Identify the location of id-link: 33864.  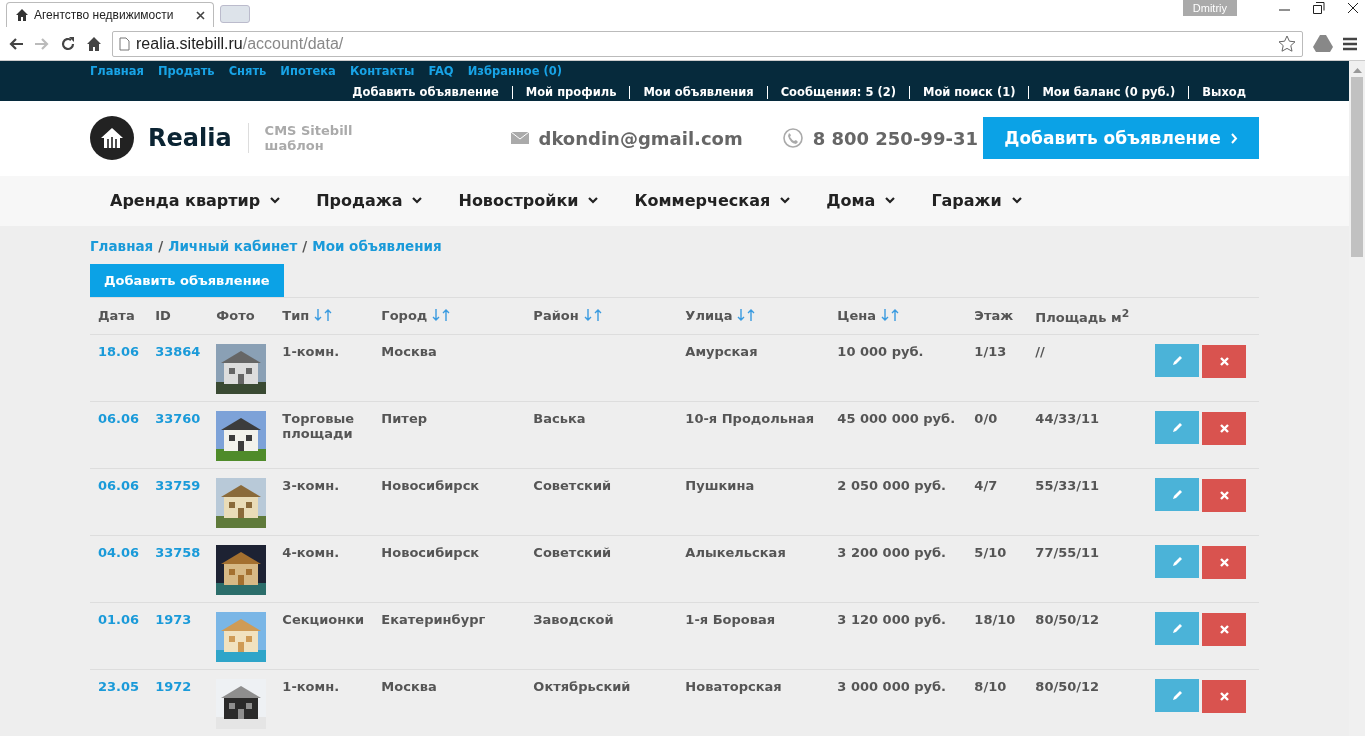
(178, 351).